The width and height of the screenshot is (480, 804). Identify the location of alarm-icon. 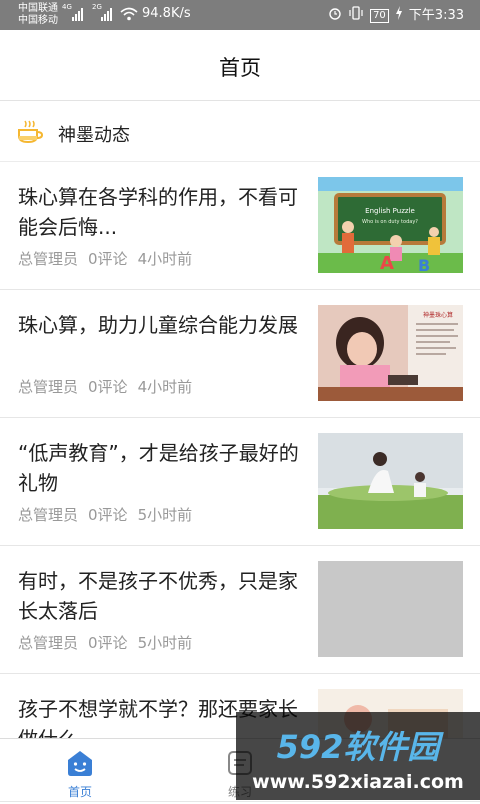
(335, 15).